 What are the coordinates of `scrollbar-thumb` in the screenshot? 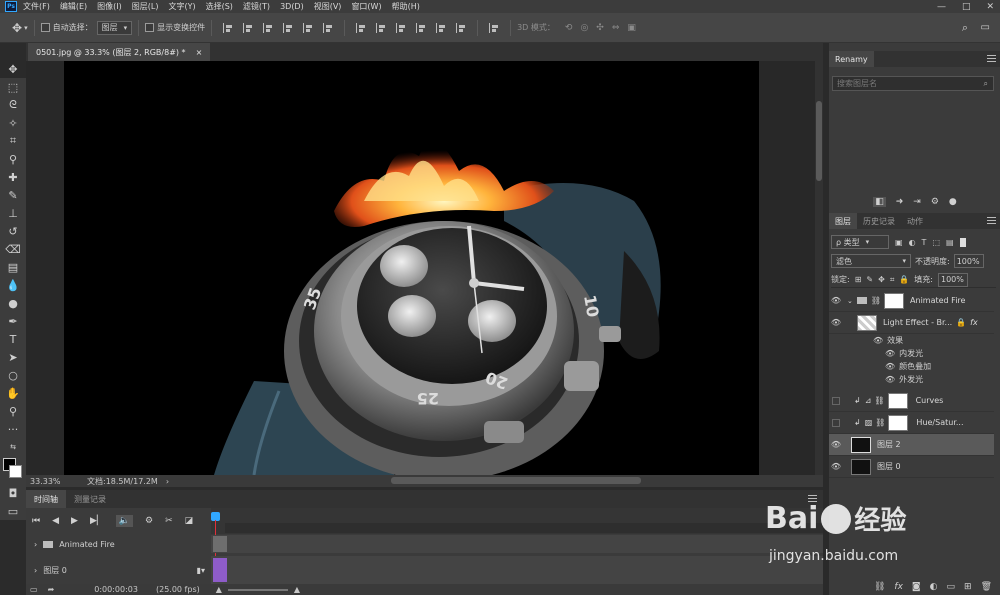 It's located at (819, 141).